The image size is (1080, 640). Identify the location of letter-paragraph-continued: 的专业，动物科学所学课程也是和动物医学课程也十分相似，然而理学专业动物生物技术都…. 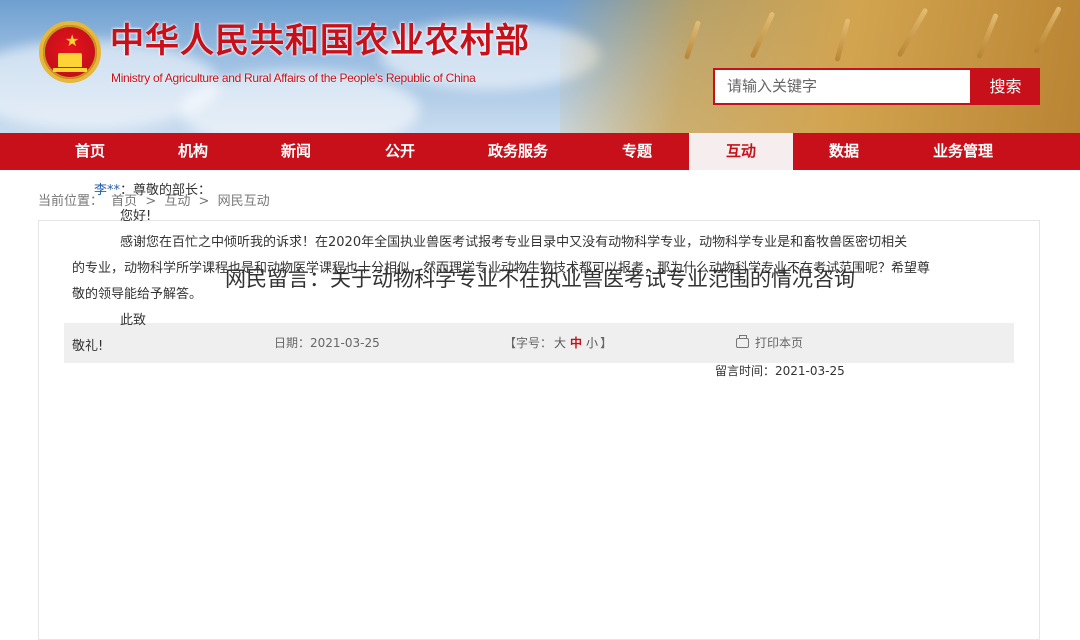
(501, 281).